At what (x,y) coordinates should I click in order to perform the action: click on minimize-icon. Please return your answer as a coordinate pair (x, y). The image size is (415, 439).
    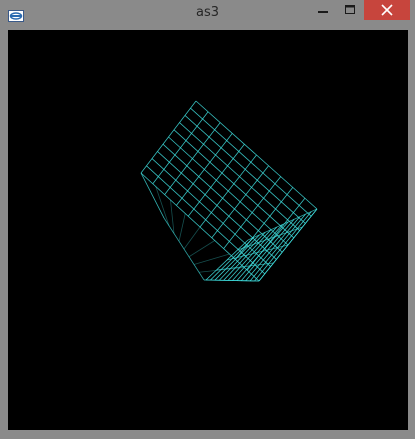
    Looking at the image, I should click on (323, 12).